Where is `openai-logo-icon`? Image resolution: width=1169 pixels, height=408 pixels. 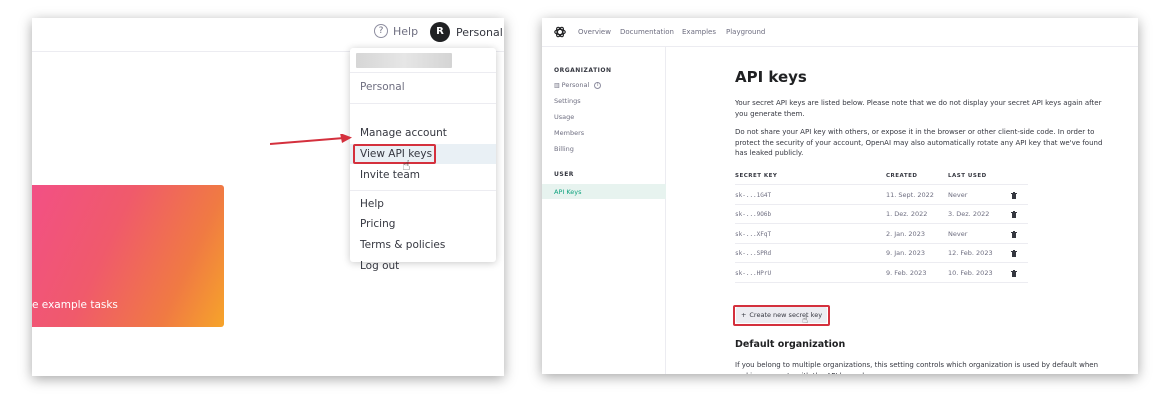 openai-logo-icon is located at coordinates (560, 32).